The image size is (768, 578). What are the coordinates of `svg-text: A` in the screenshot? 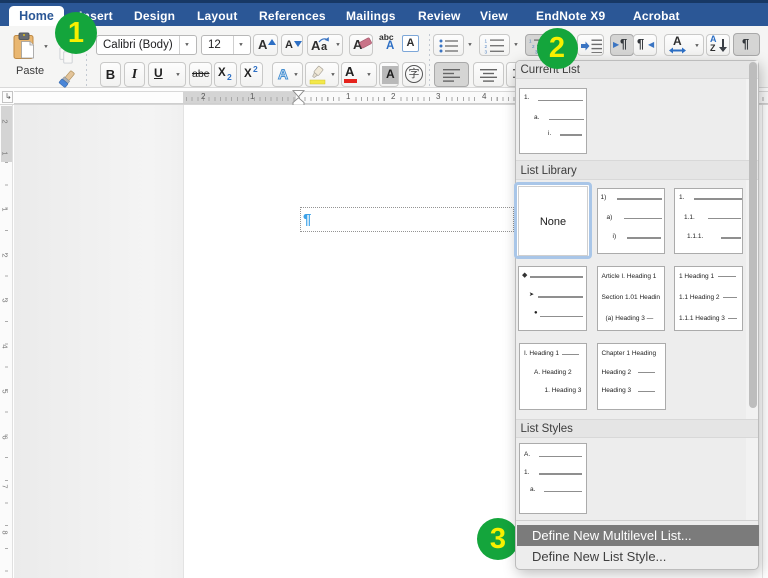 It's located at (283, 74).